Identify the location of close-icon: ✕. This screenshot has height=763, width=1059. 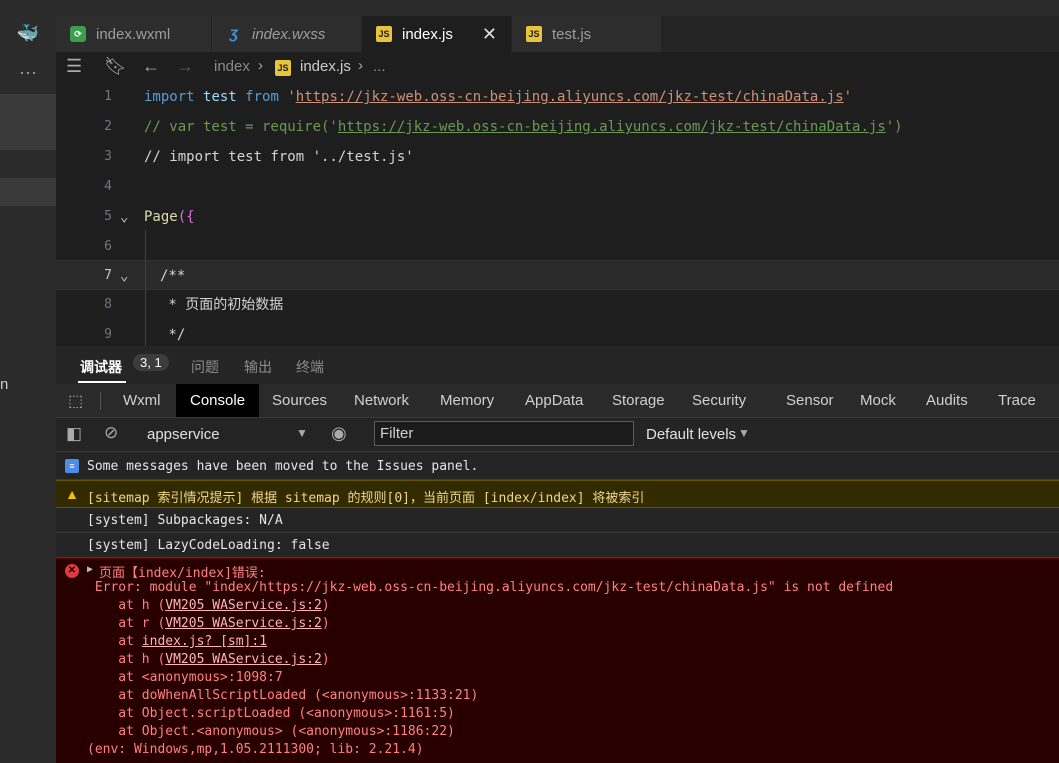
(489, 34).